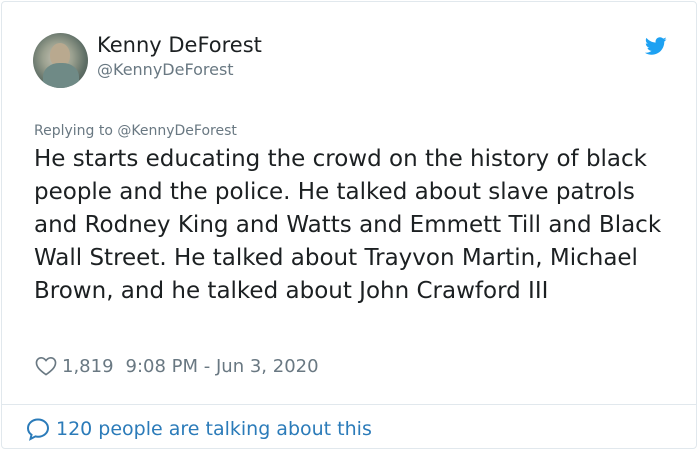  Describe the element at coordinates (60, 60) in the screenshot. I see `avatar` at that location.